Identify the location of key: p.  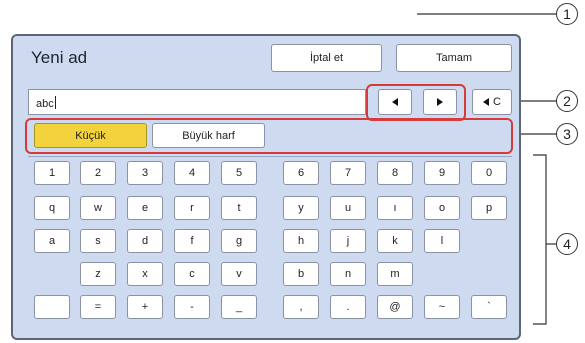
(489, 208).